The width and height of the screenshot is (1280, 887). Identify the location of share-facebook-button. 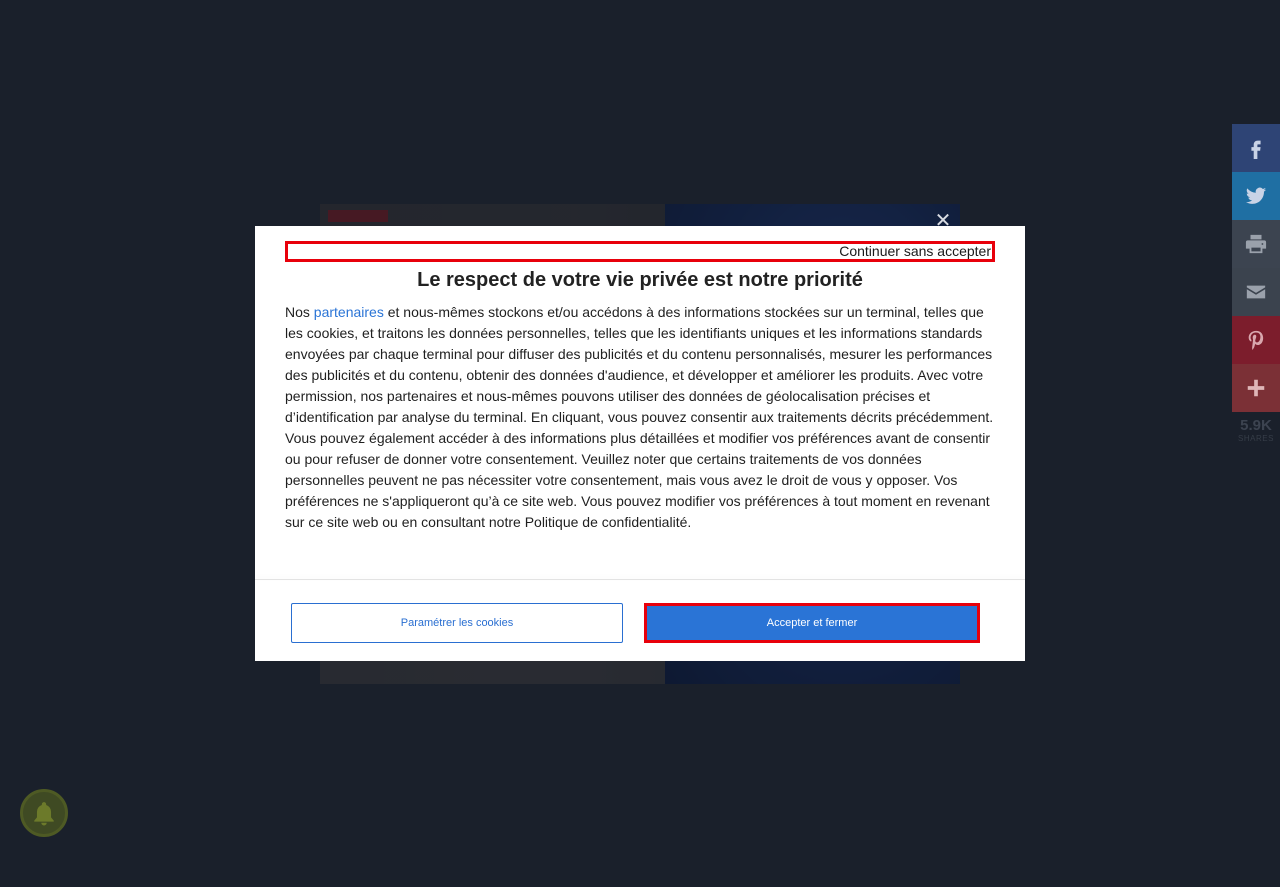
(1256, 148).